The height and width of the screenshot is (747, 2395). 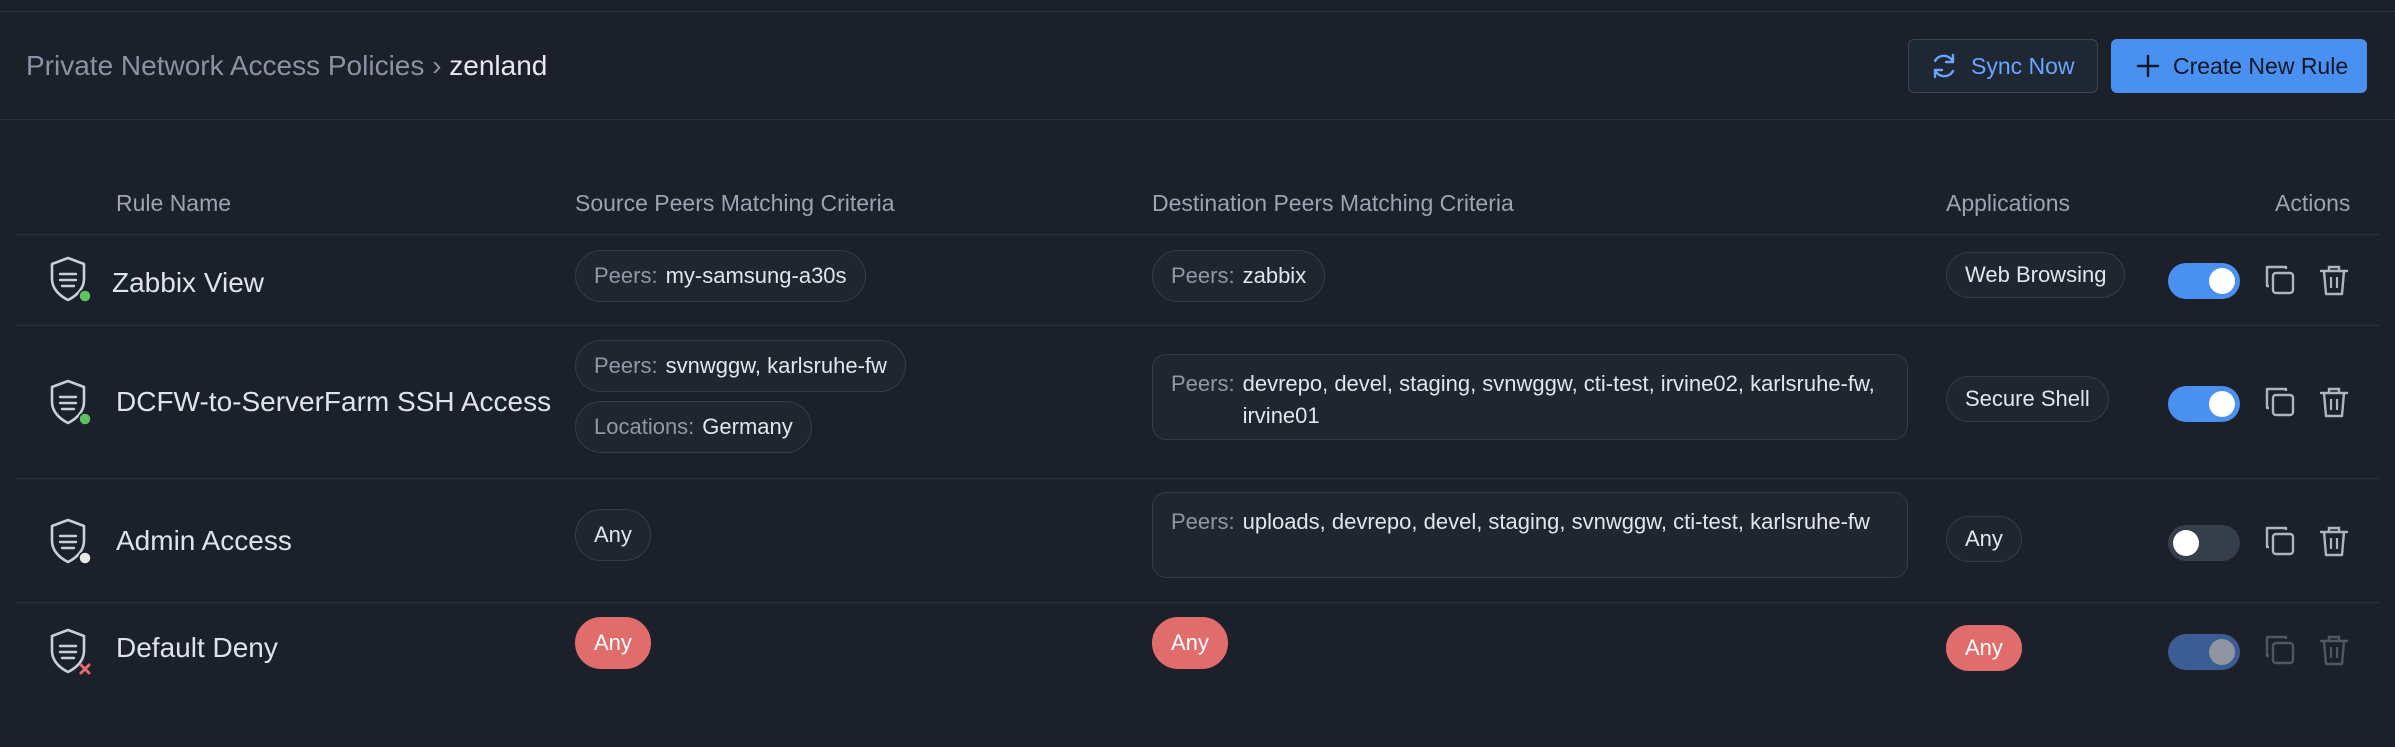 I want to click on sync-now-button: Sync Now, so click(x=2003, y=66).